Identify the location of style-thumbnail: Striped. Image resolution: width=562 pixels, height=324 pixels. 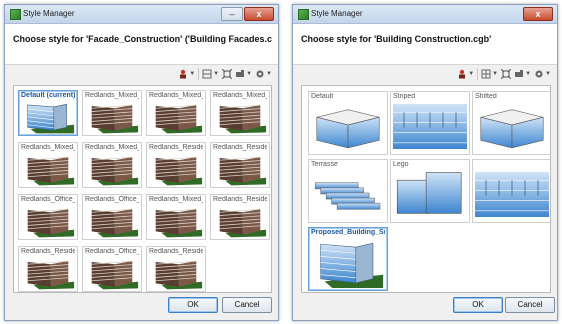
(430, 123).